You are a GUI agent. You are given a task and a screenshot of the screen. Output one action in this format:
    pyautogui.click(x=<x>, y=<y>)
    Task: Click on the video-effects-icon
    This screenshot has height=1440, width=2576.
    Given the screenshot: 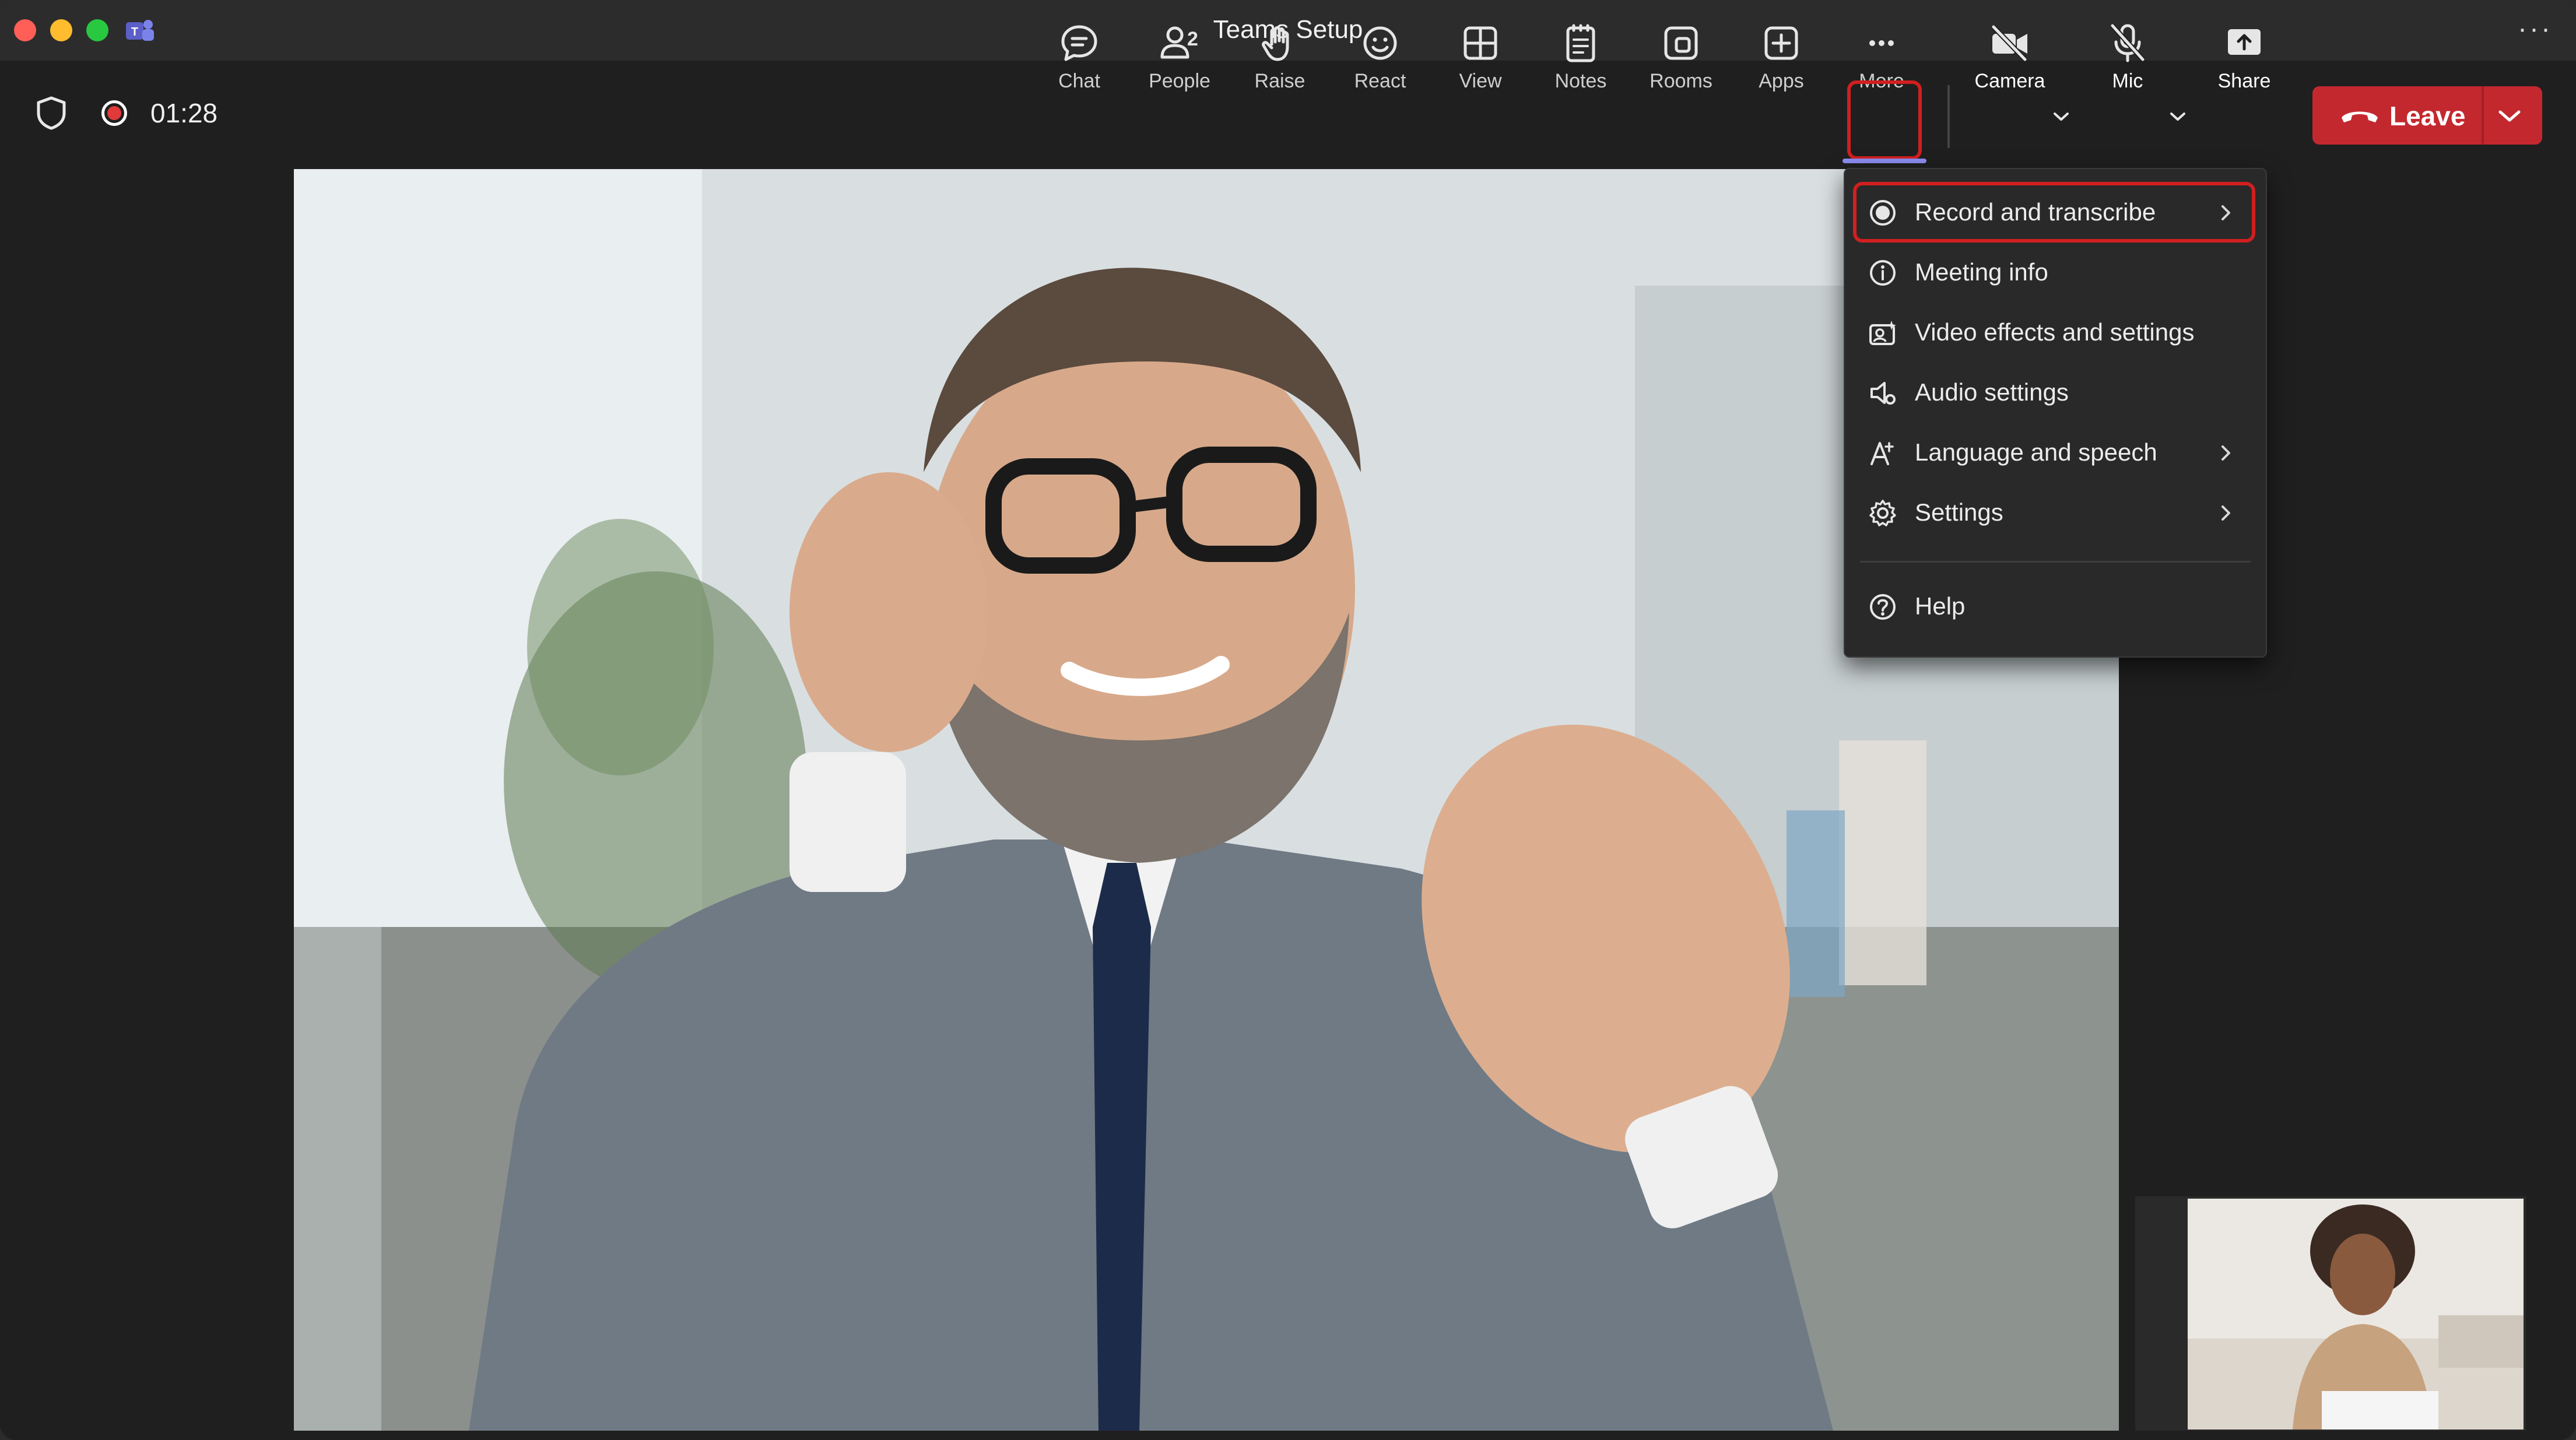 What is the action you would take?
    pyautogui.click(x=1882, y=333)
    